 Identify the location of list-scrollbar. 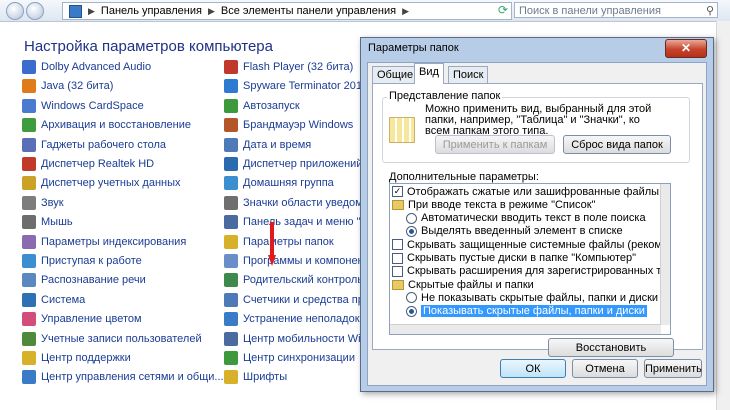
(665, 254).